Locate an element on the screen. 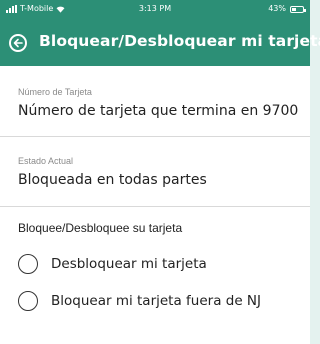 The width and height of the screenshot is (320, 344). page-title: Bloquear/Desbloquear mi tarjeta is located at coordinates (179, 41).